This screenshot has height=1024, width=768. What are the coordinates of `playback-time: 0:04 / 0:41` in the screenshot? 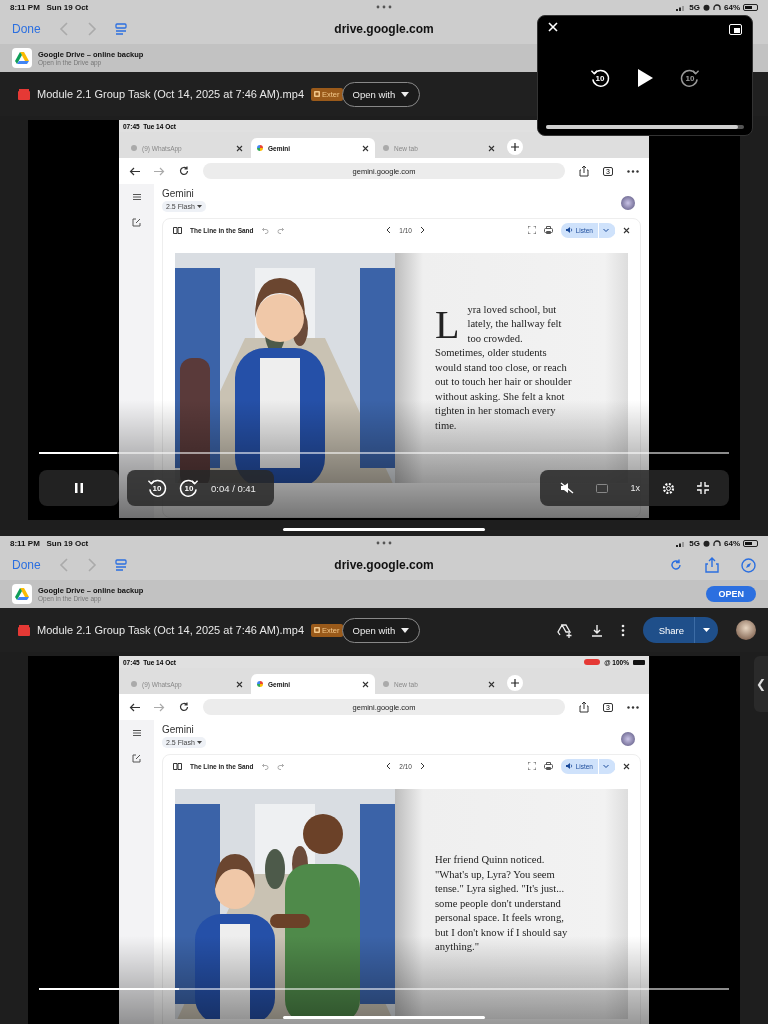 It's located at (233, 488).